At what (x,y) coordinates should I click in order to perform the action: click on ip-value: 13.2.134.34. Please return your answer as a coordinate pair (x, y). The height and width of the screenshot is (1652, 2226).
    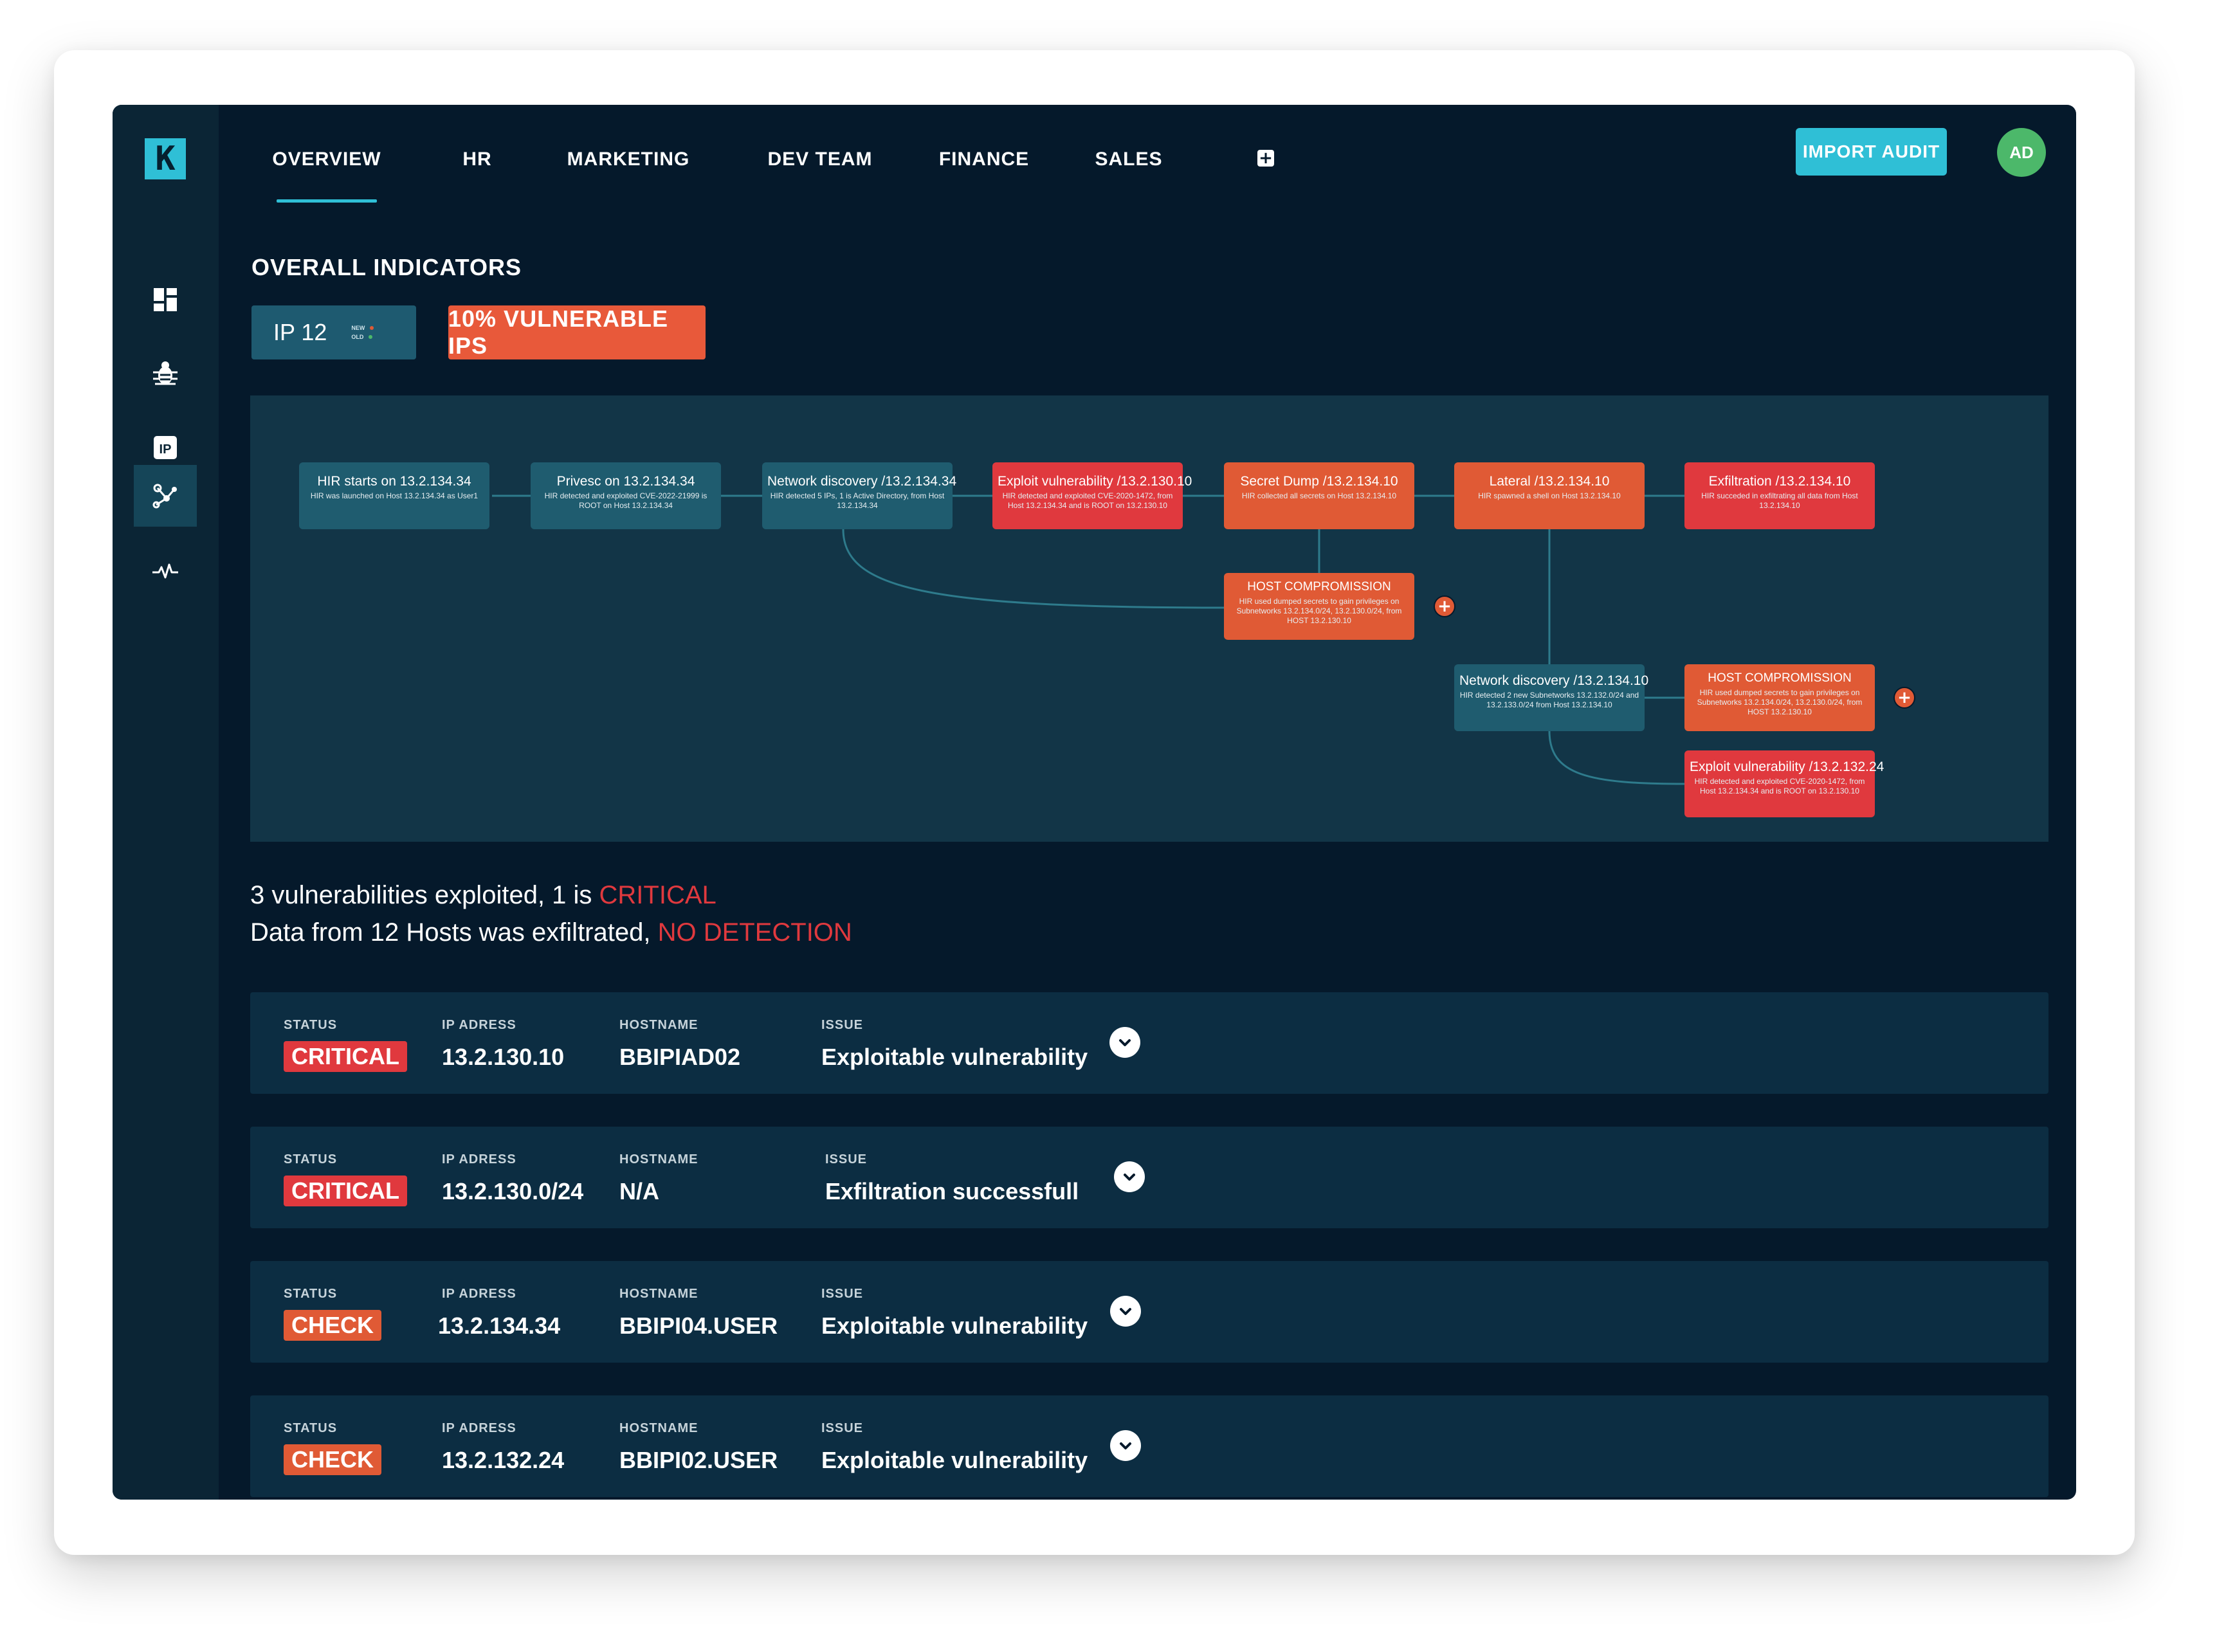
    Looking at the image, I should click on (499, 1325).